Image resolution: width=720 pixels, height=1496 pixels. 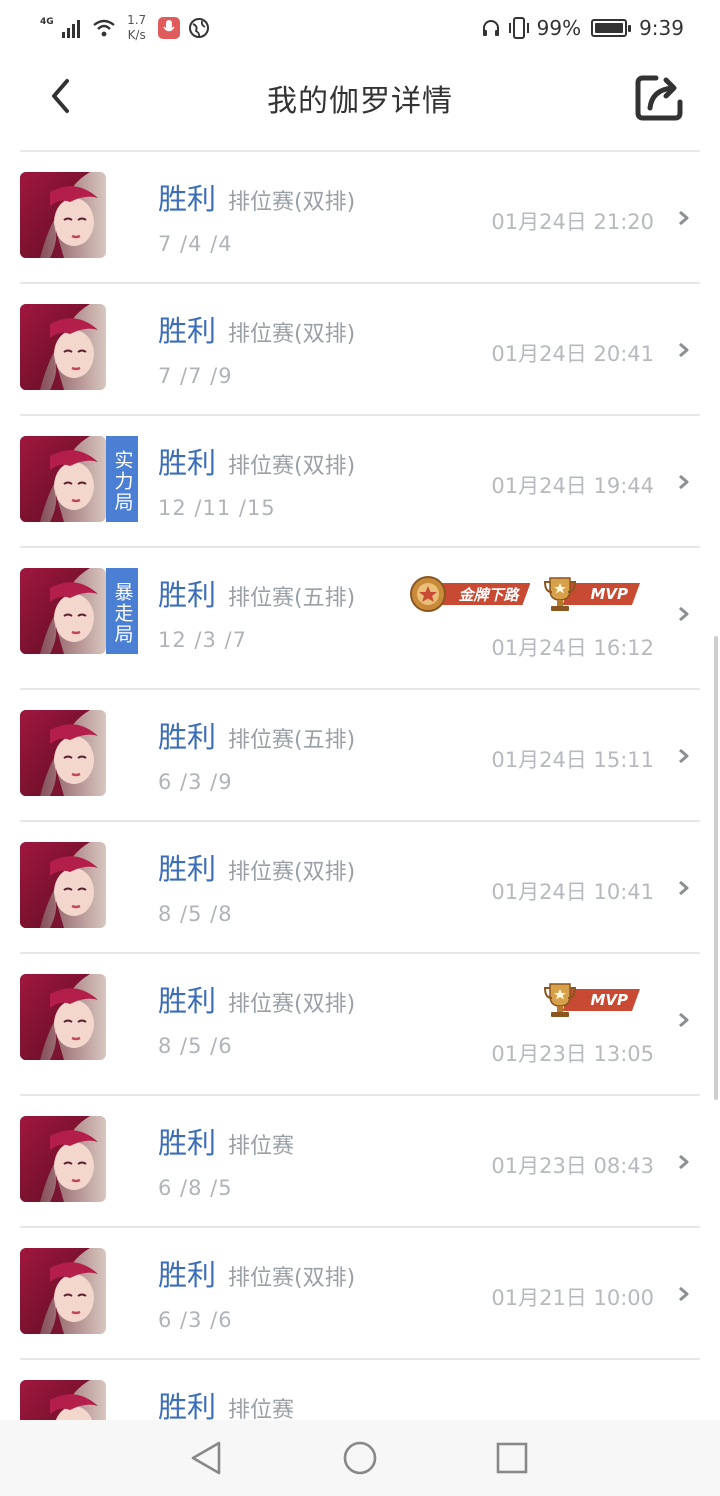 What do you see at coordinates (360, 888) in the screenshot?
I see `match-row: 胜利 排位赛(双排) 8 /5 /8 01月24日 10:41` at bounding box center [360, 888].